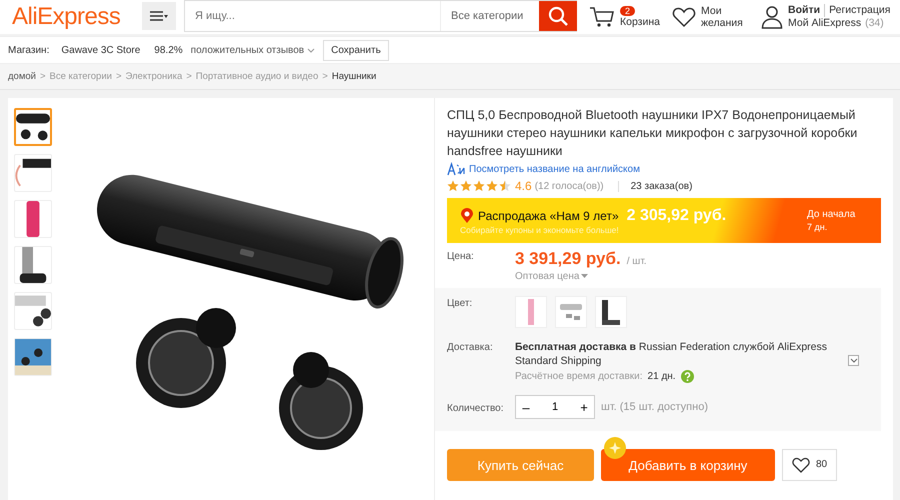 The height and width of the screenshot is (500, 900). Describe the element at coordinates (356, 50) in the screenshot. I see `save-store-button: Сохранить` at that location.